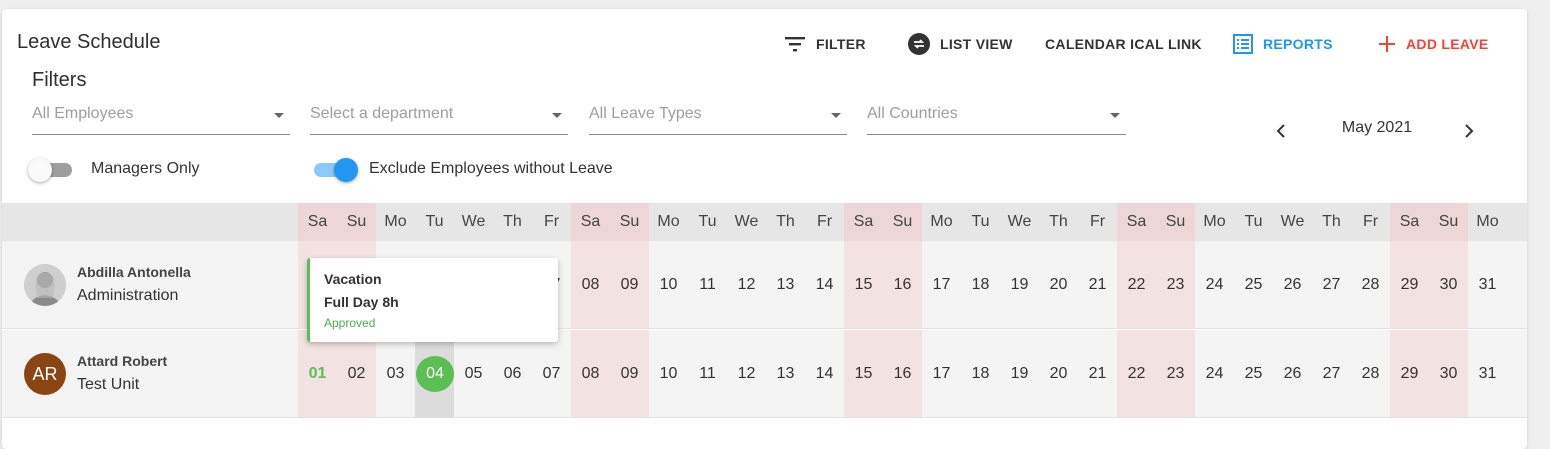  Describe the element at coordinates (1298, 44) in the screenshot. I see `reports-label: REPORTS` at that location.